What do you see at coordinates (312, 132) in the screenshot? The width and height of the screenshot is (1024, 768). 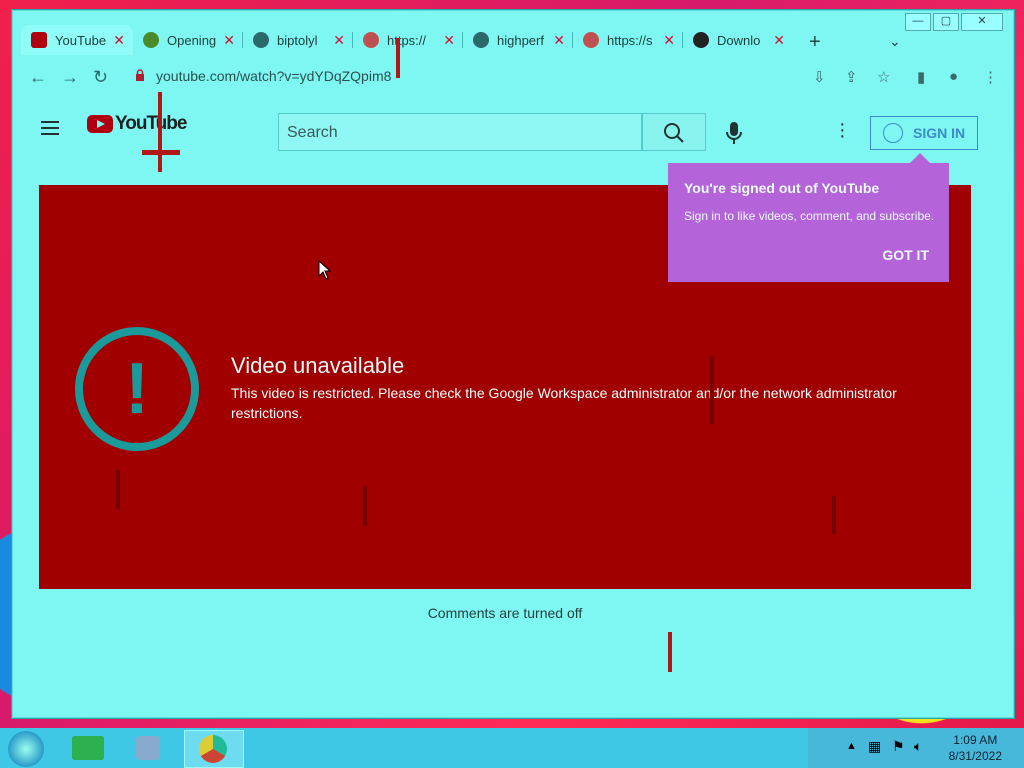 I see `search-placeholder: Search` at bounding box center [312, 132].